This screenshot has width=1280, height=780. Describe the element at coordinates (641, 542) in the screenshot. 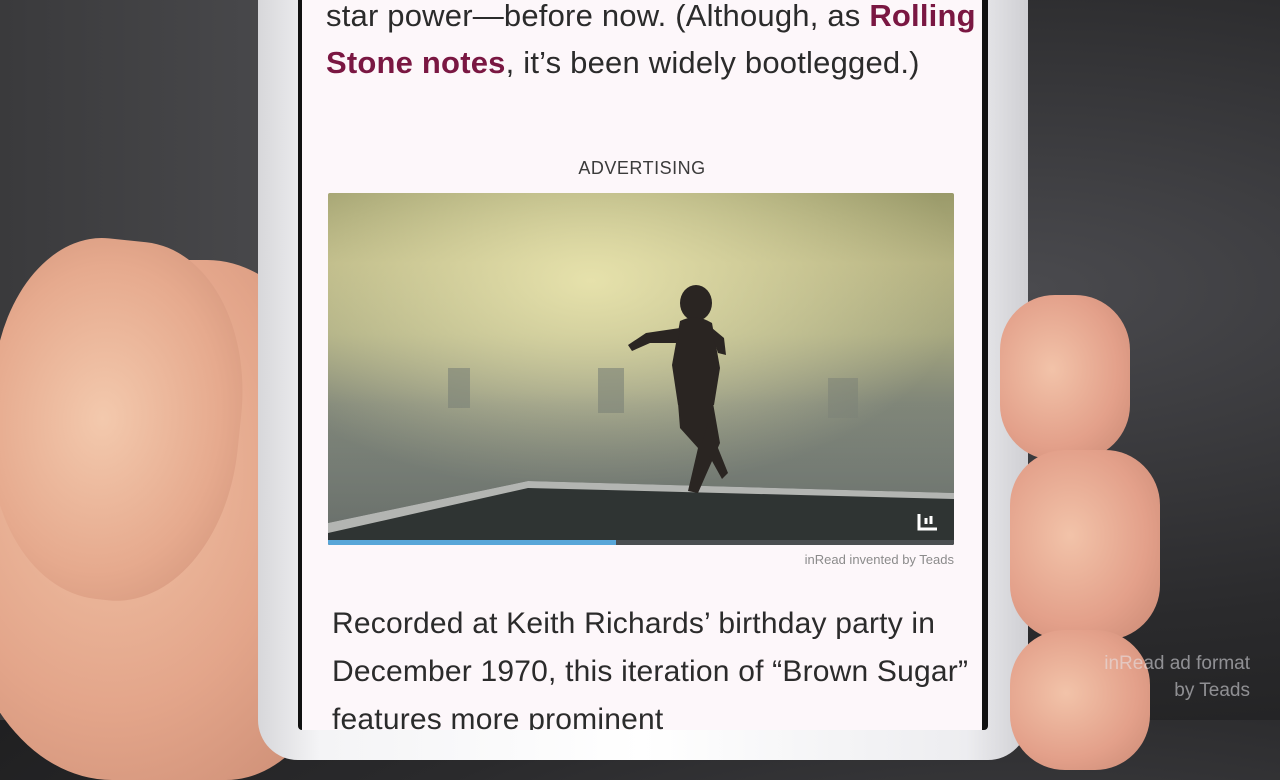

I see `video-progress-bar` at that location.